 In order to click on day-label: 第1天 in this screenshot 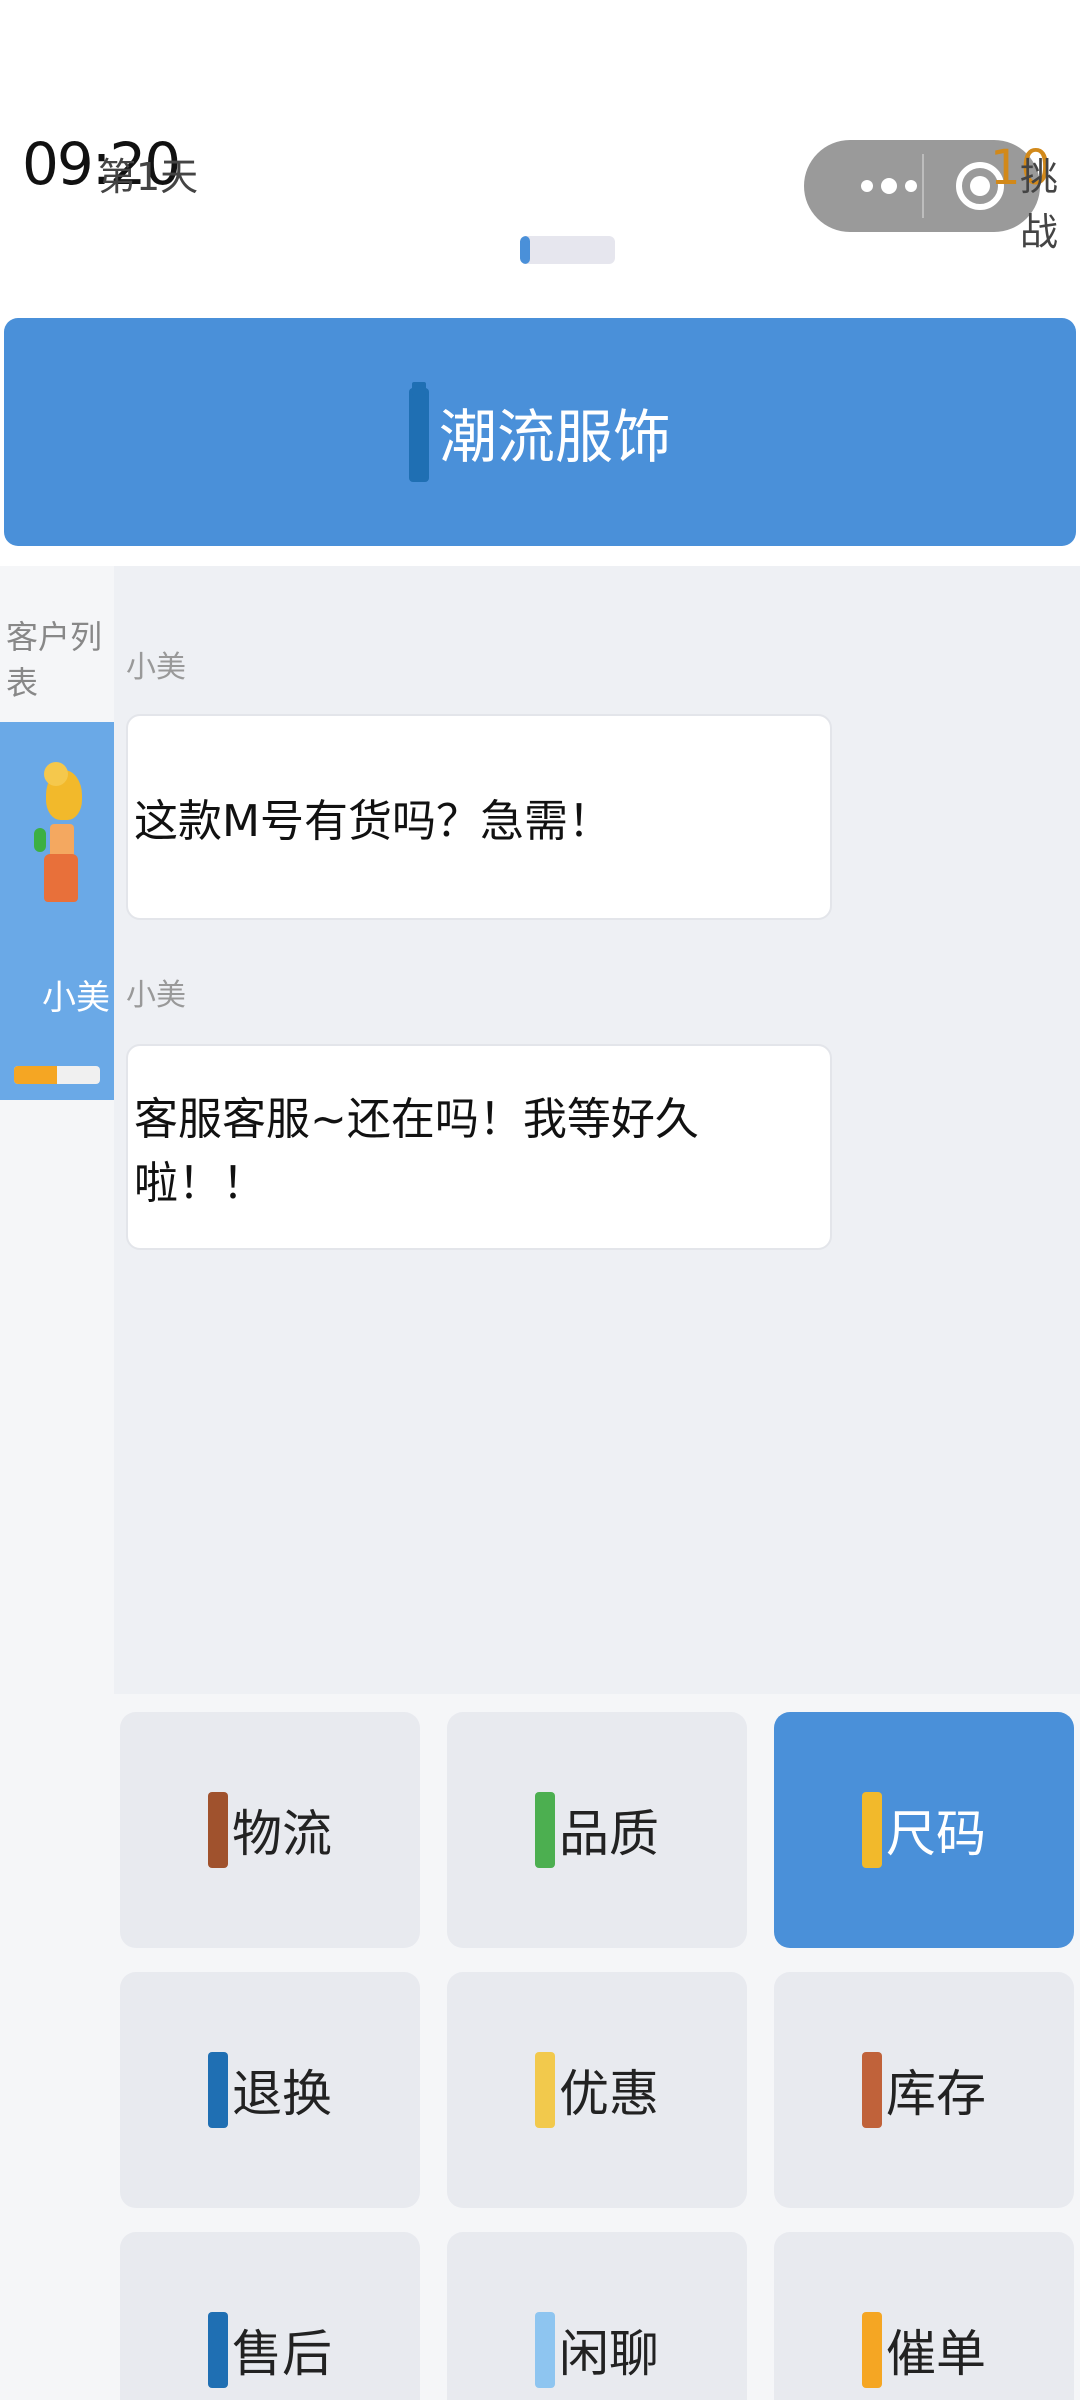, I will do `click(148, 177)`.